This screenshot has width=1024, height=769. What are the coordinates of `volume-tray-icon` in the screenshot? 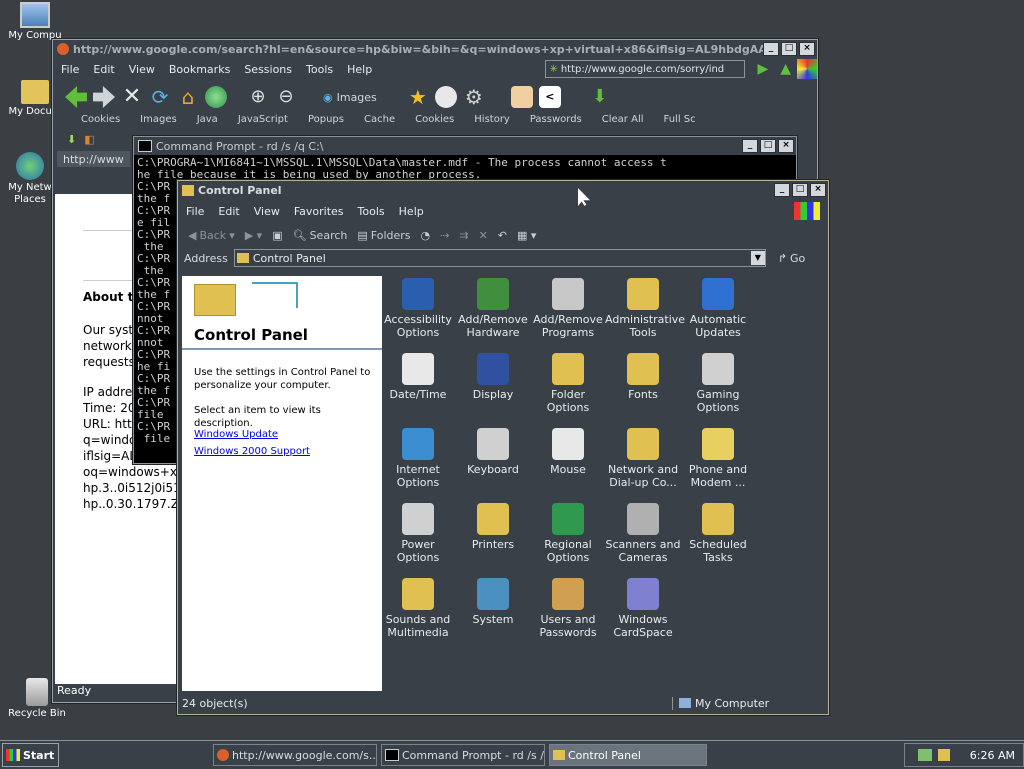 It's located at (943, 755).